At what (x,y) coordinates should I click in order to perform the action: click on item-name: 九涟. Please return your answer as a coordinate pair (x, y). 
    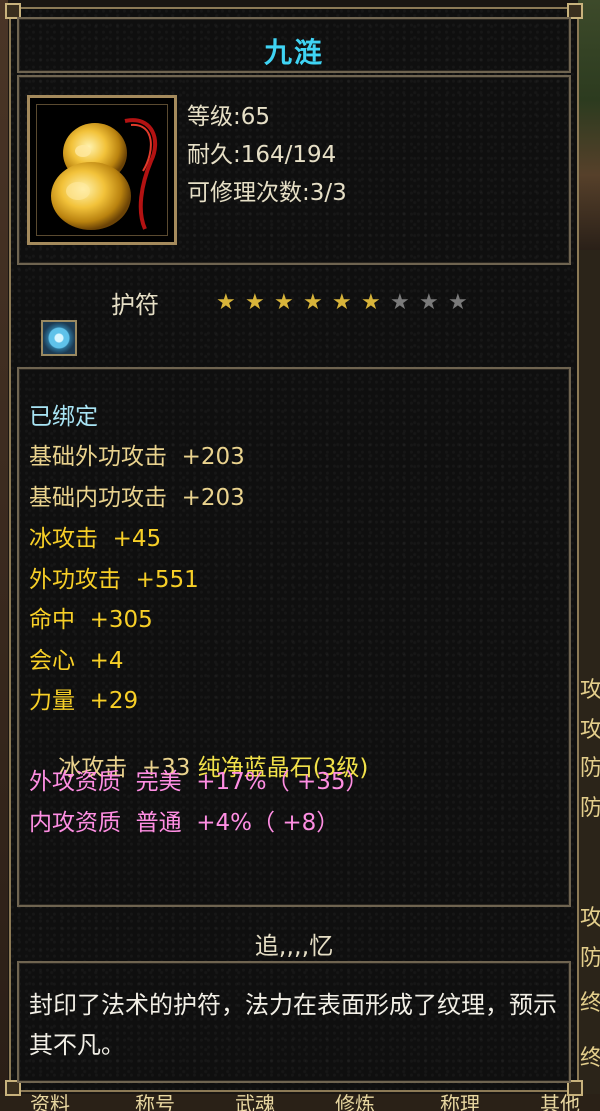
    Looking at the image, I should click on (293, 52).